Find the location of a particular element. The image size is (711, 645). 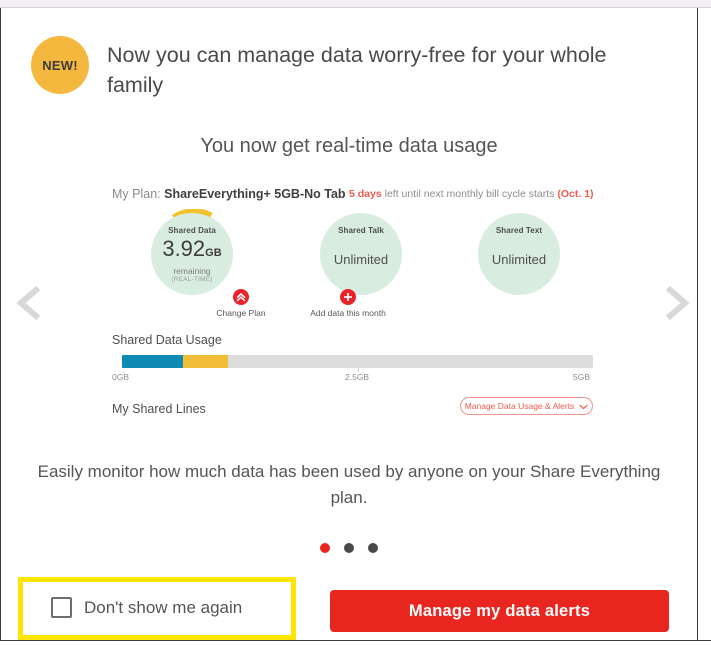

meter-shared-data: Shared Data 3.92GB remaining (REAL-TIME) is located at coordinates (192, 254).